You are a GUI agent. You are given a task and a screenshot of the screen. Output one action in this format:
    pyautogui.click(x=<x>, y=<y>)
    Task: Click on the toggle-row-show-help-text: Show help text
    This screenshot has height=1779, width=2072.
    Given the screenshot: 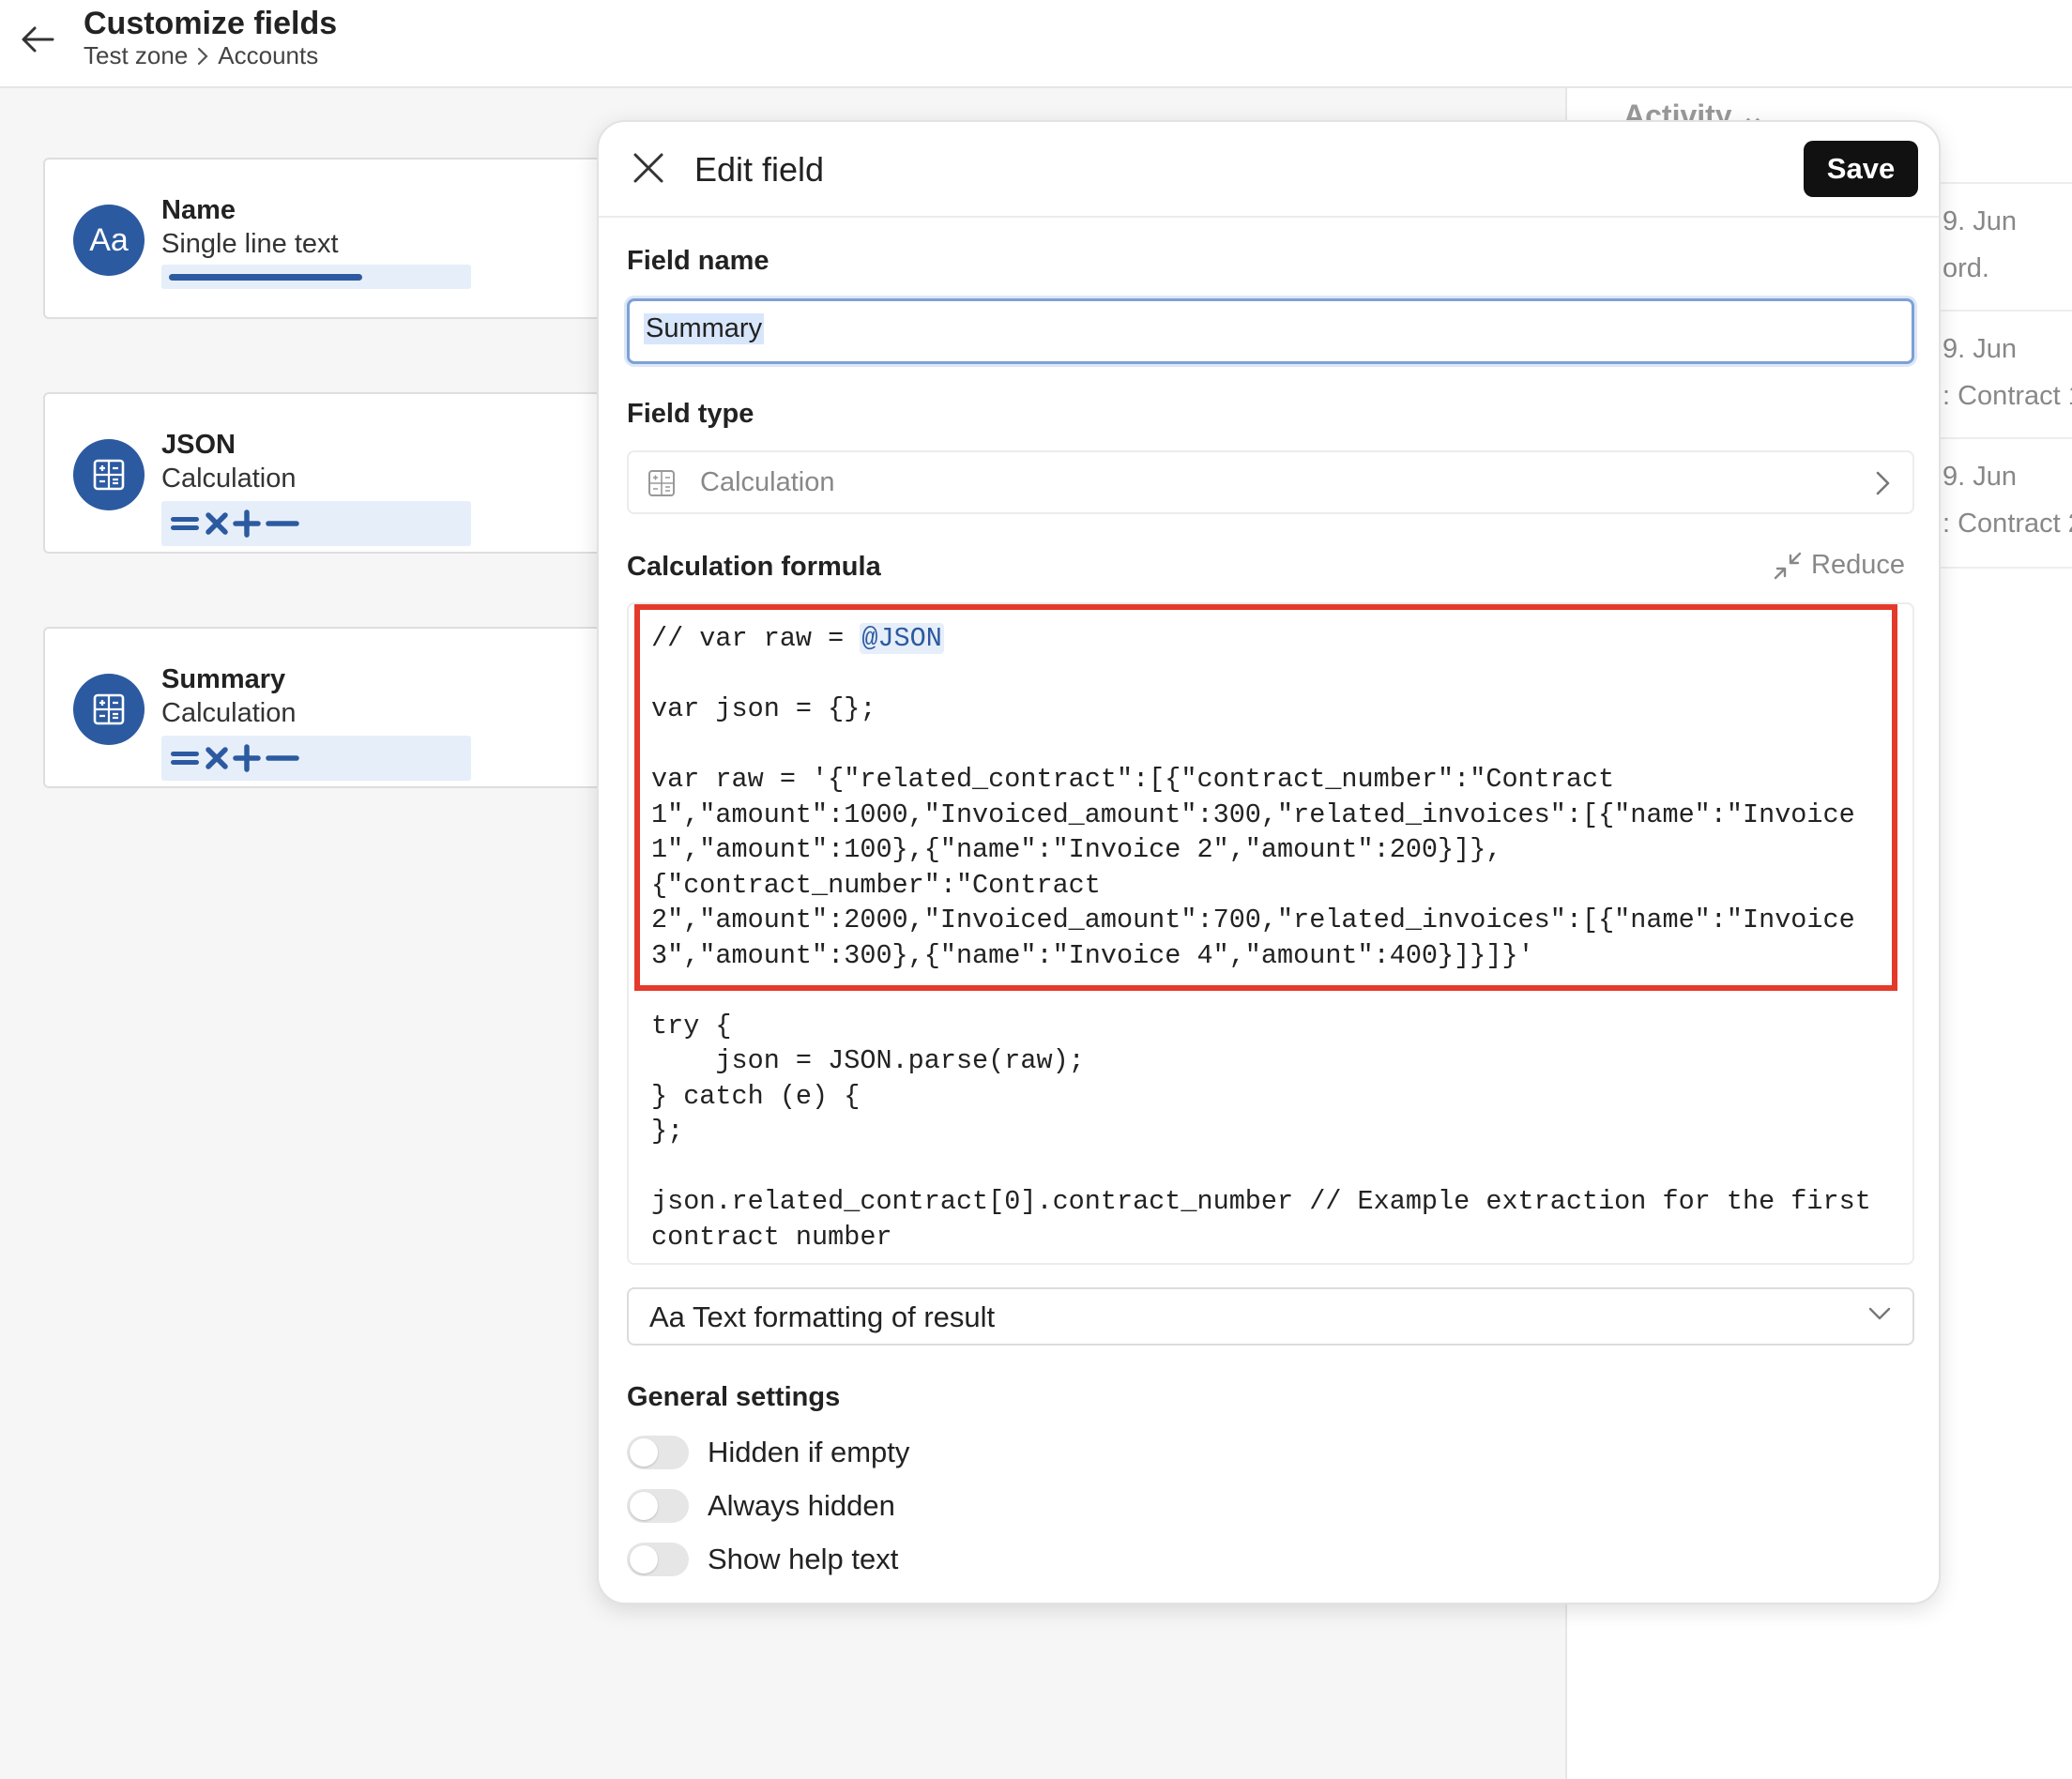 What is the action you would take?
    pyautogui.click(x=762, y=1559)
    